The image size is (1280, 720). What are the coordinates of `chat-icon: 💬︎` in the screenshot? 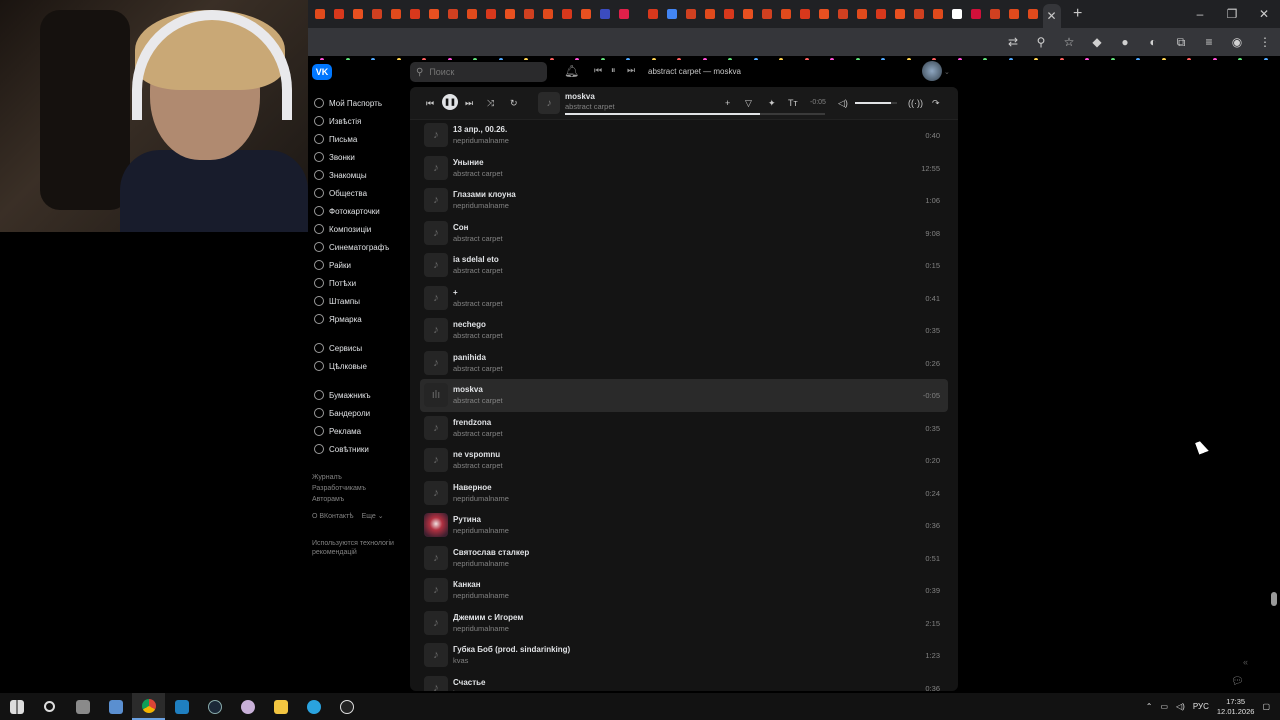 It's located at (1239, 683).